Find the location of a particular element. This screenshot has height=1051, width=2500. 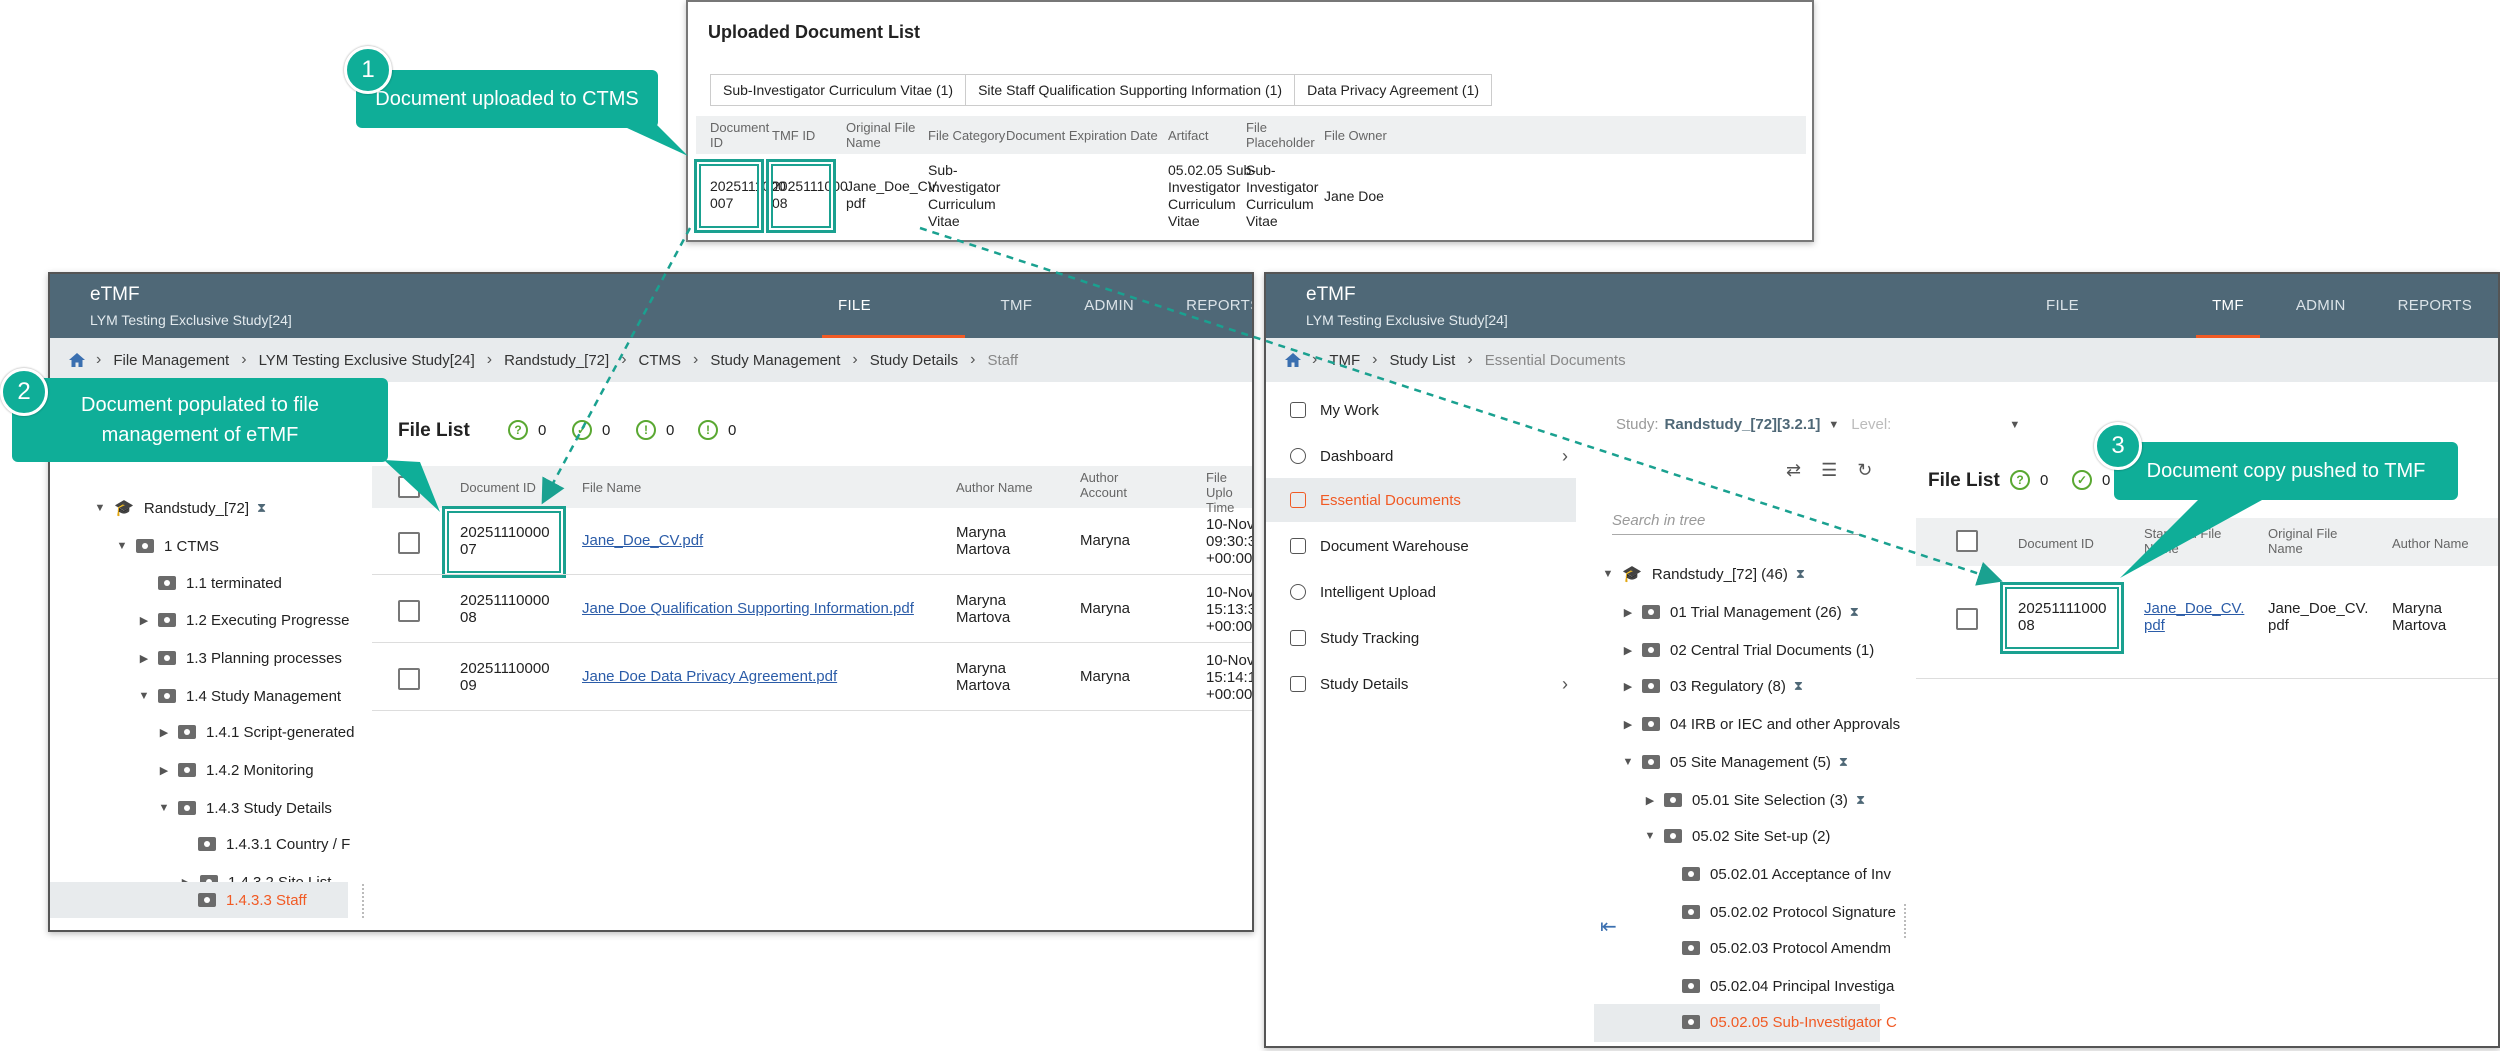

callout-3-pointer is located at coordinates (2191, 539).